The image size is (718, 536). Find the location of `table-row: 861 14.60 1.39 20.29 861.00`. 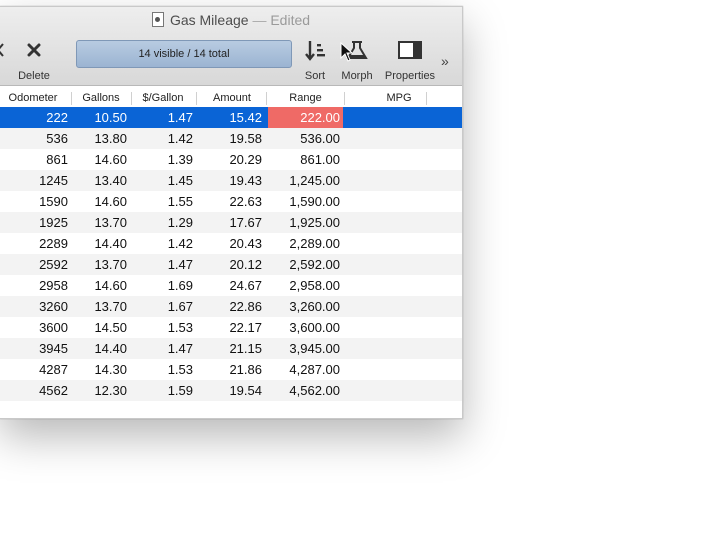

table-row: 861 14.60 1.39 20.29 861.00 is located at coordinates (231, 159).